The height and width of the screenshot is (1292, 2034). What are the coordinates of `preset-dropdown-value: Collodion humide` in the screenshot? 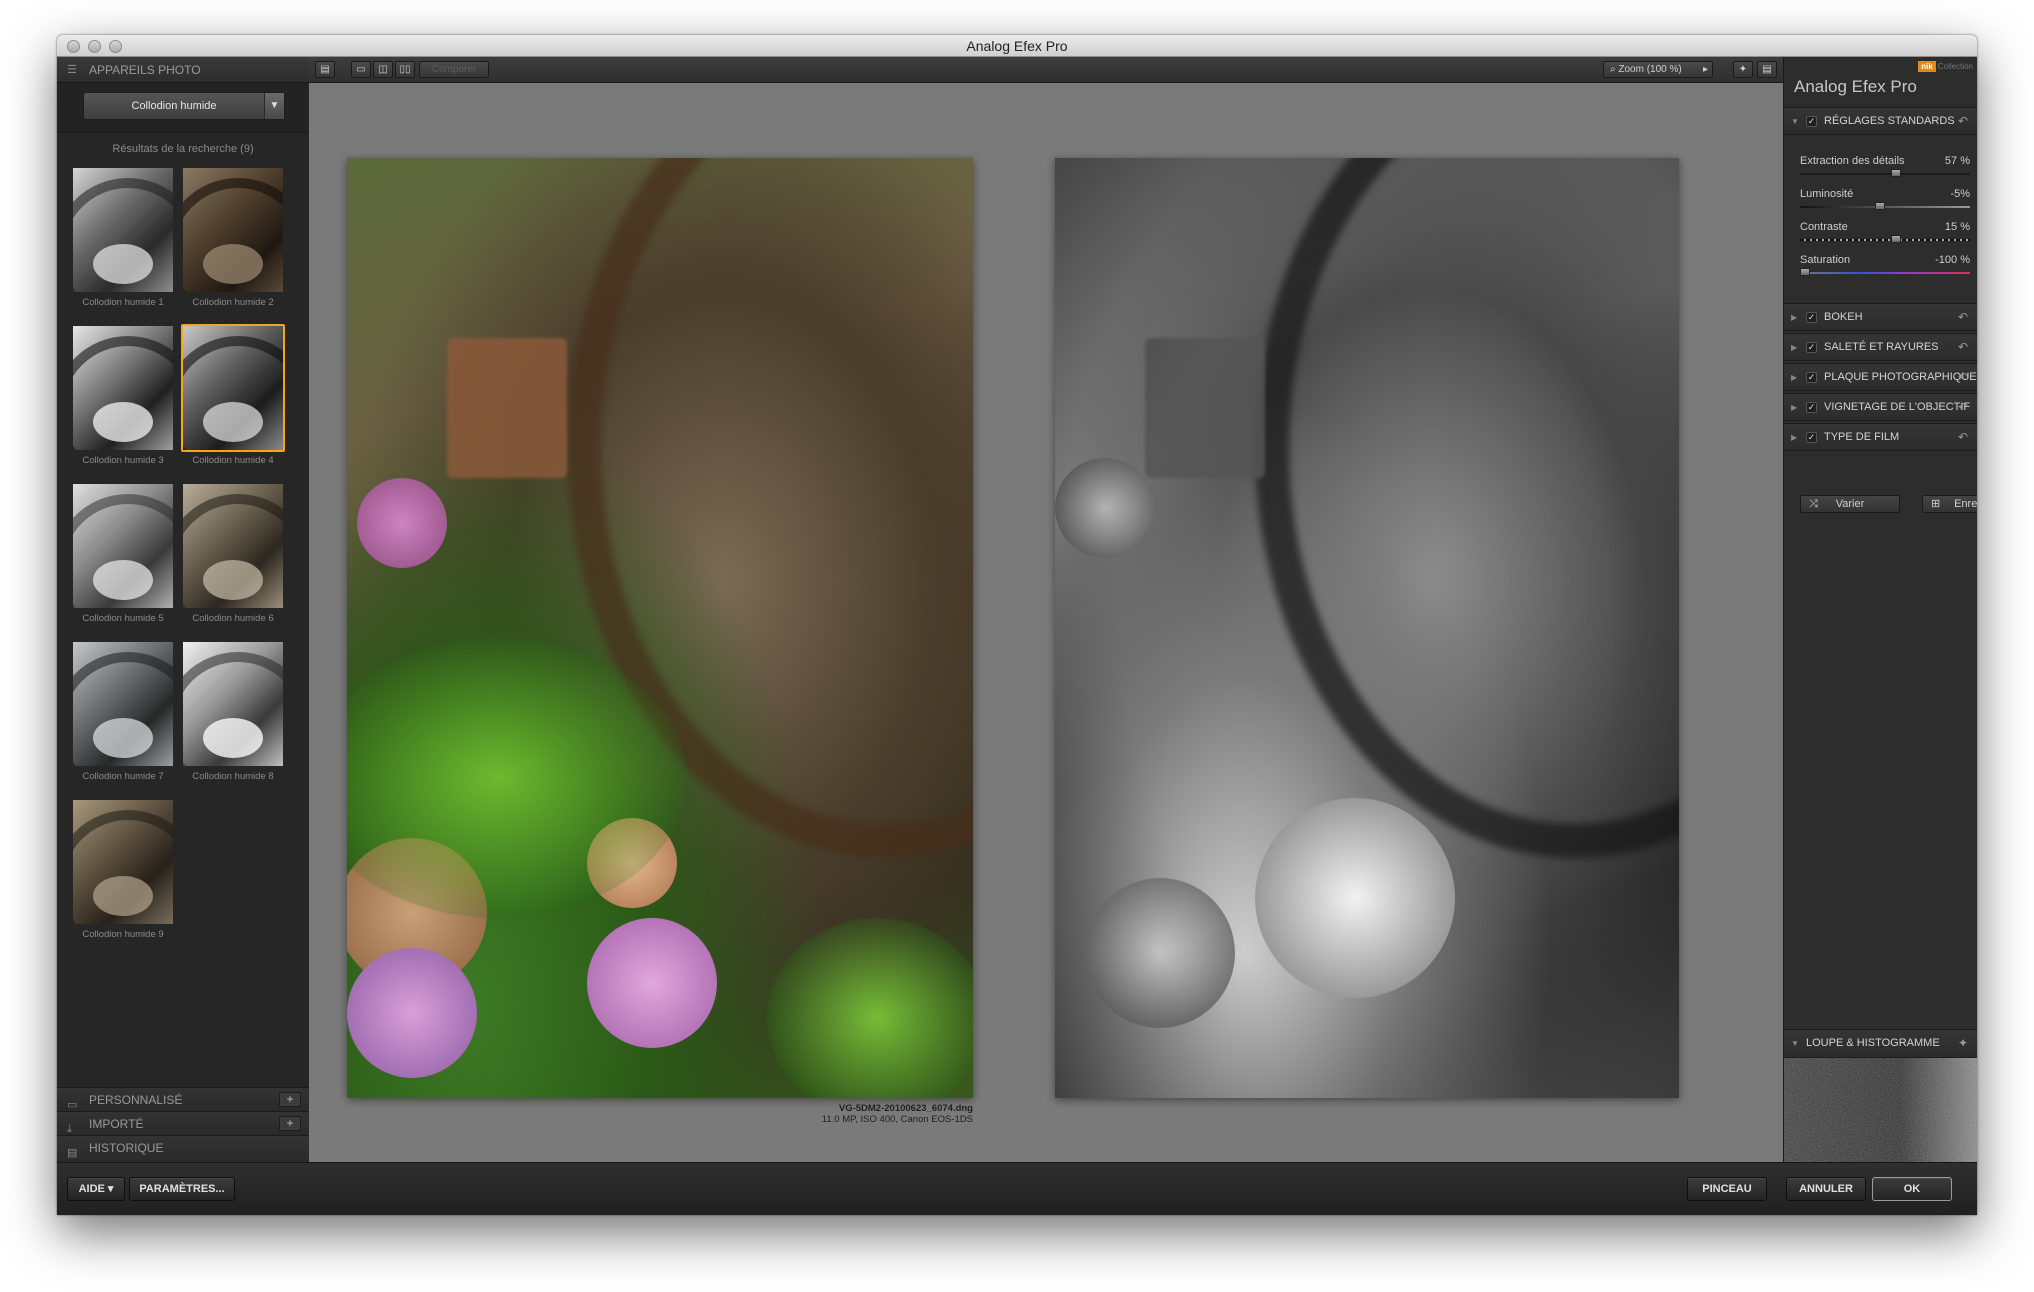 It's located at (174, 106).